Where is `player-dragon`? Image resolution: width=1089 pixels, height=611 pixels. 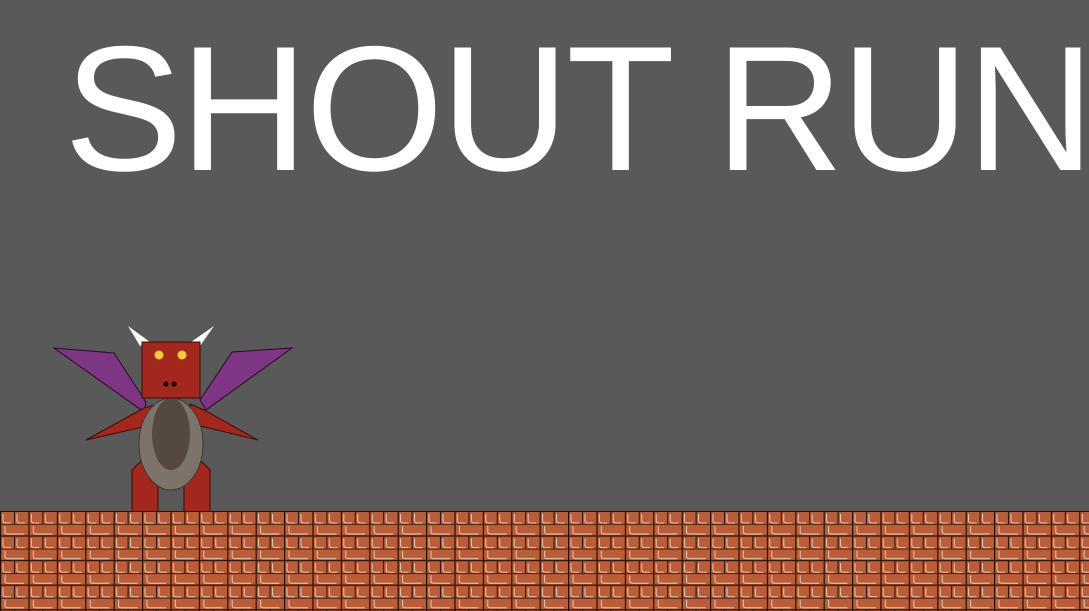 player-dragon is located at coordinates (173, 419).